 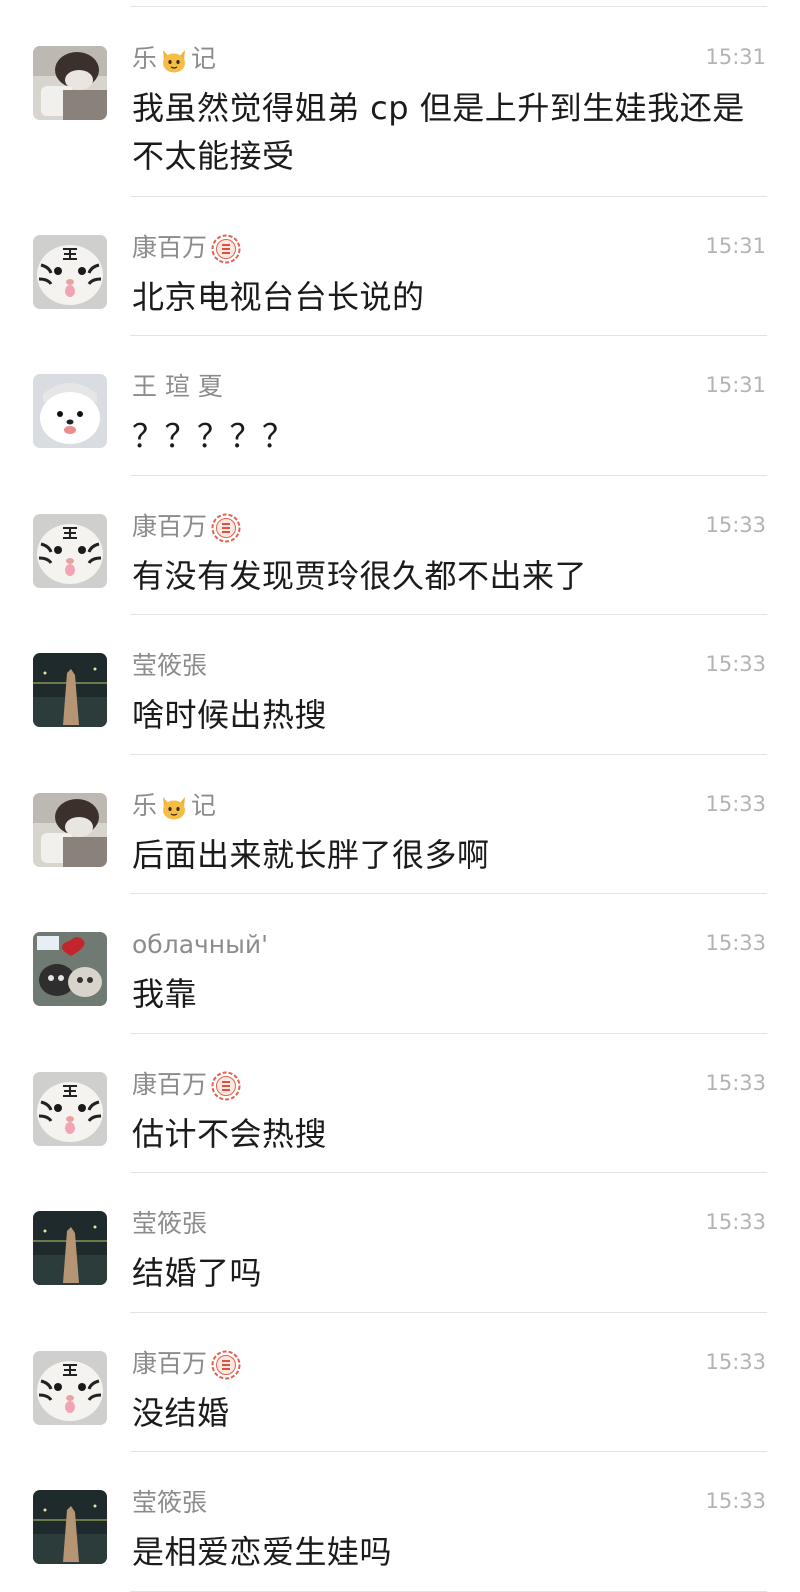 What do you see at coordinates (448, 6) in the screenshot?
I see `divider` at bounding box center [448, 6].